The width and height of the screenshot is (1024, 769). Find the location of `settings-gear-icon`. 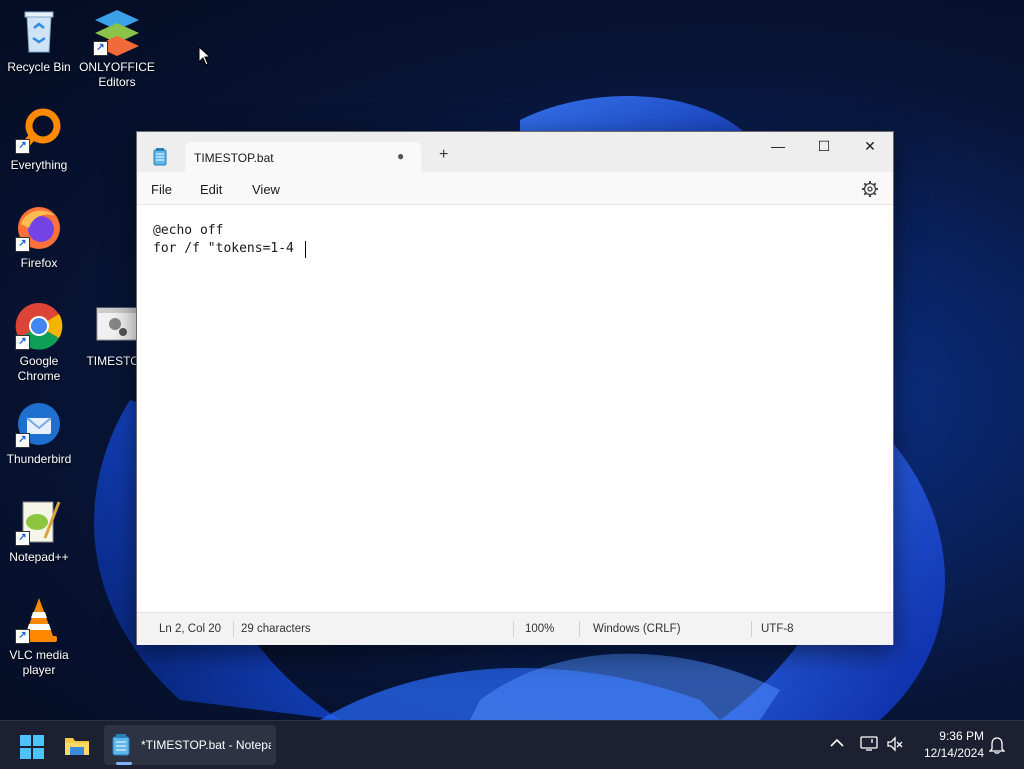

settings-gear-icon is located at coordinates (870, 189).